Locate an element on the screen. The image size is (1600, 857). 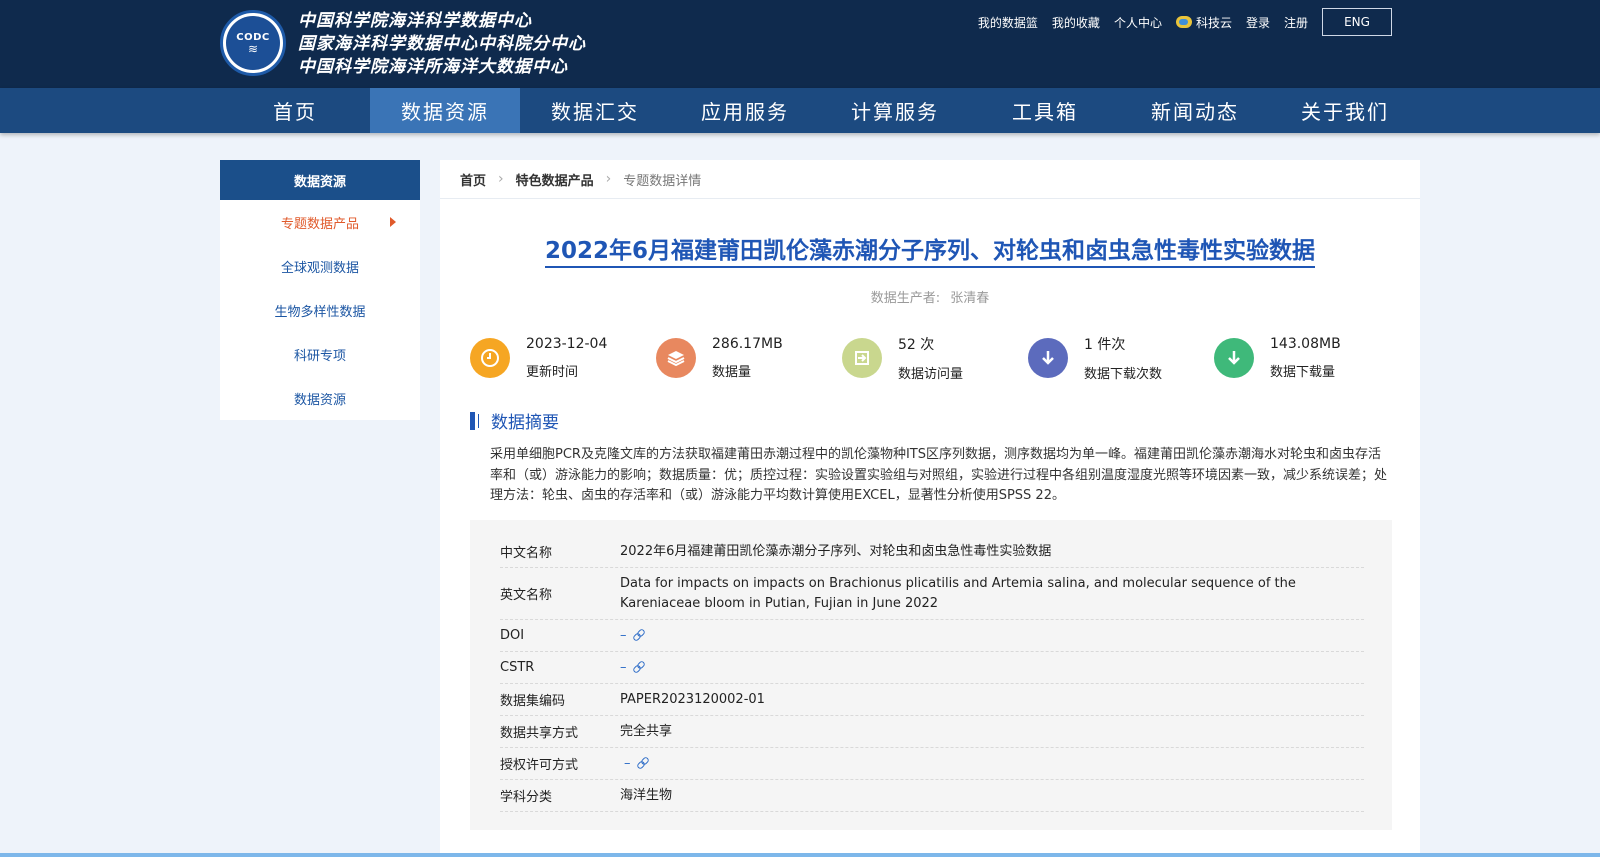
info-label: CSTR is located at coordinates (517, 667).